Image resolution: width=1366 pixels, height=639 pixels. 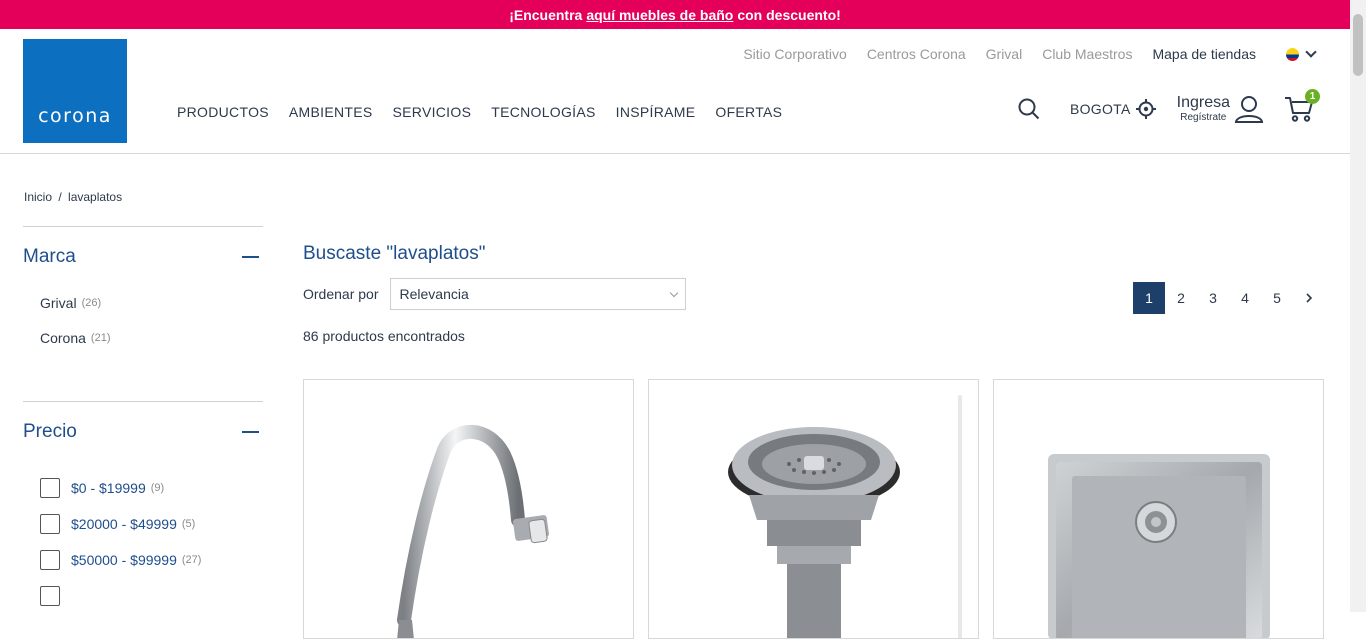 I want to click on page-1: 1, so click(x=1149, y=298).